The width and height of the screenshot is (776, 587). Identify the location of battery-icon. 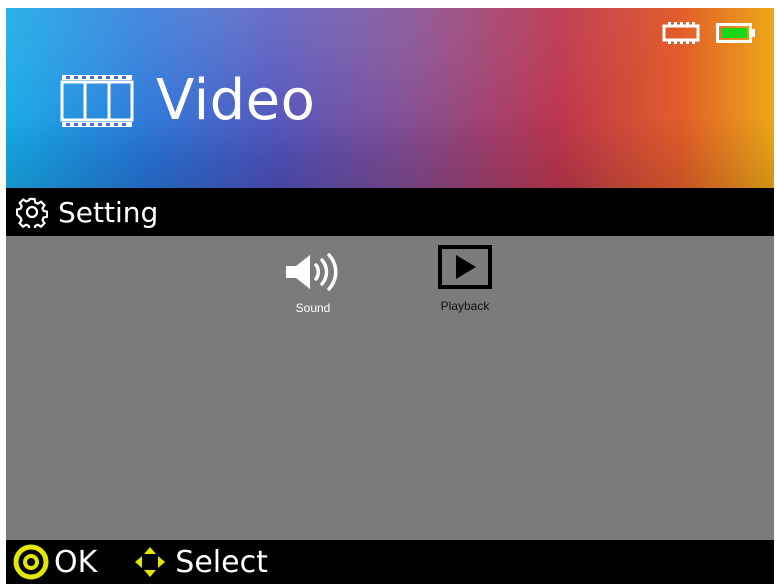
(736, 33).